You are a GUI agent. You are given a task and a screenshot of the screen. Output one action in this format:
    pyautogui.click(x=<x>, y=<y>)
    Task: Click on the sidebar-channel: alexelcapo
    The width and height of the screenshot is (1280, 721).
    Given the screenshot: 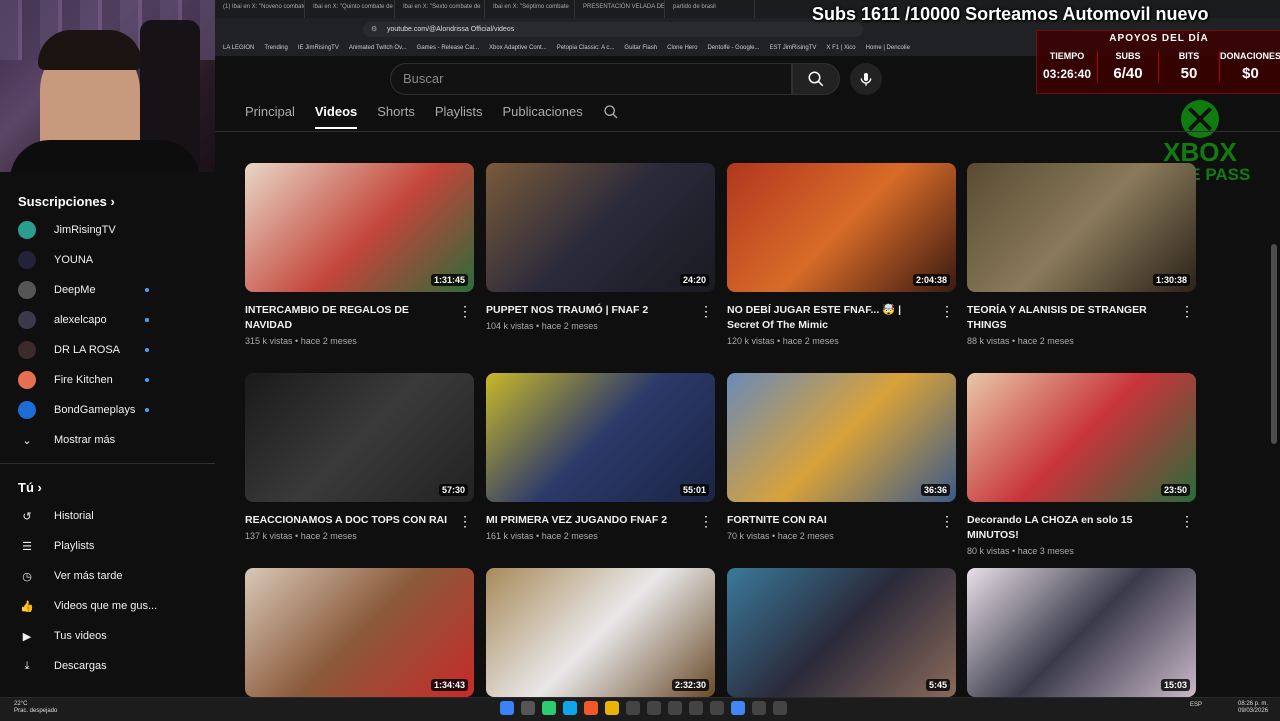 What is the action you would take?
    pyautogui.click(x=107, y=320)
    